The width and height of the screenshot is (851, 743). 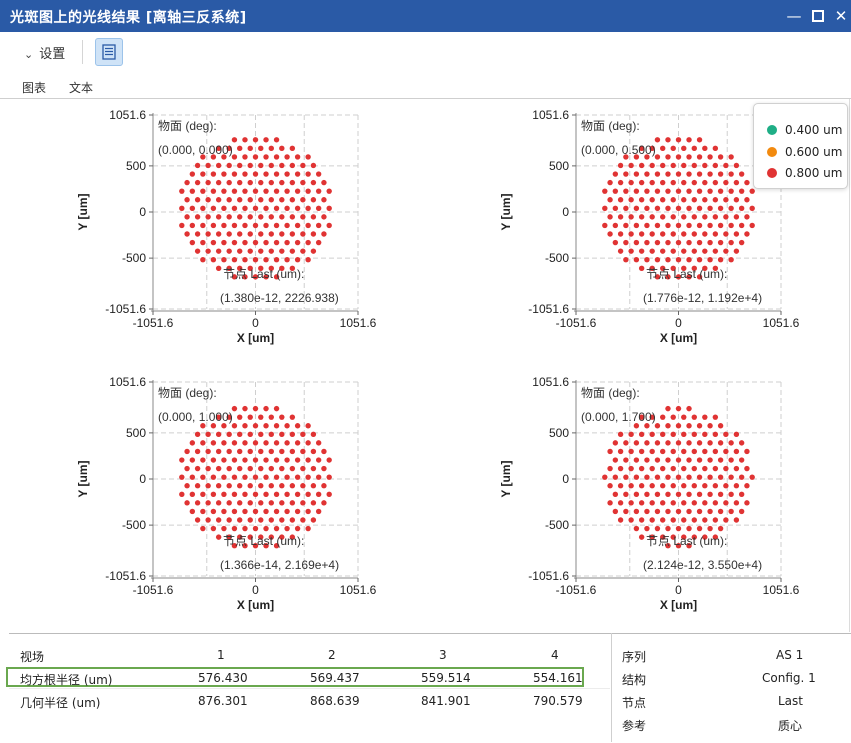 What do you see at coordinates (840, 16) in the screenshot?
I see `close-icon: ✕` at bounding box center [840, 16].